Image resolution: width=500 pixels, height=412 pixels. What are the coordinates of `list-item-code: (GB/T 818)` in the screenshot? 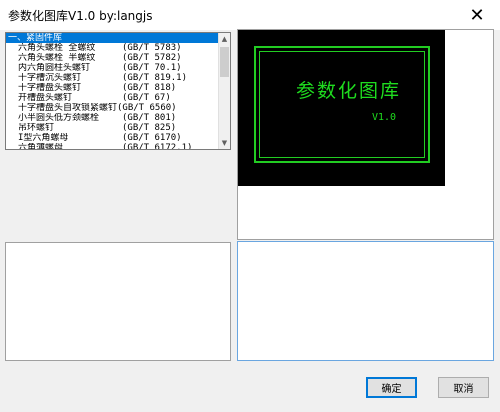 It's located at (149, 88).